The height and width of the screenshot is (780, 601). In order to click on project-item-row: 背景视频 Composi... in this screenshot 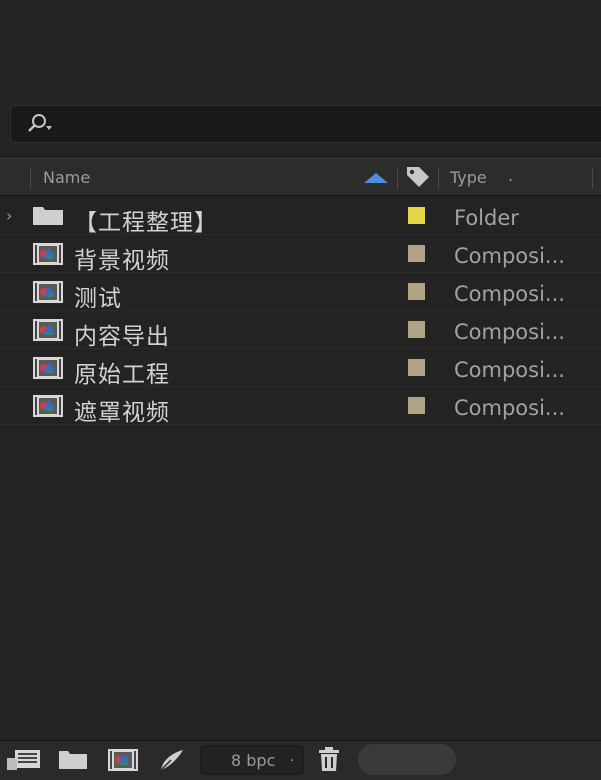, I will do `click(300, 254)`.